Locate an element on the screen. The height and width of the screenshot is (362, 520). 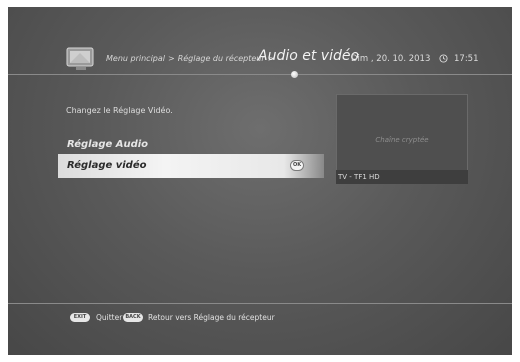
back-hint: Retour vers Réglage du récepteur is located at coordinates (211, 317).